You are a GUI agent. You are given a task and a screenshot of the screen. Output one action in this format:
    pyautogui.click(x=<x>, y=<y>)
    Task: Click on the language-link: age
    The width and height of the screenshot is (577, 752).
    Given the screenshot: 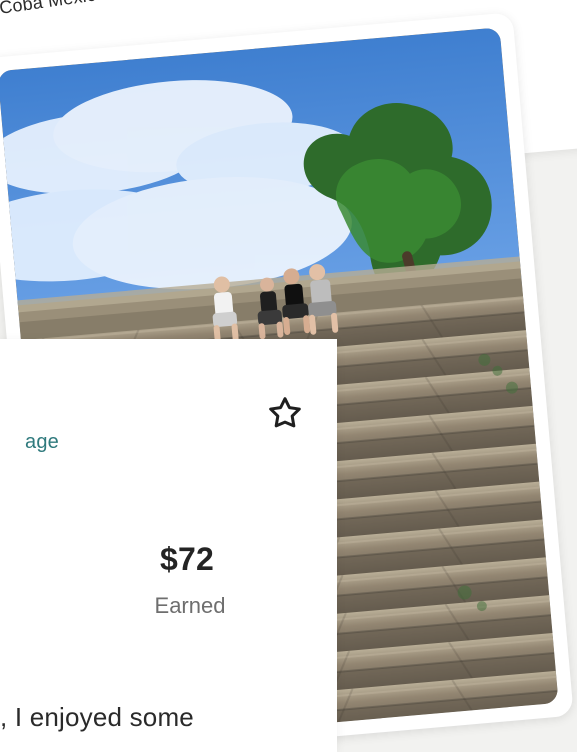 What is the action you would take?
    pyautogui.click(x=42, y=442)
    